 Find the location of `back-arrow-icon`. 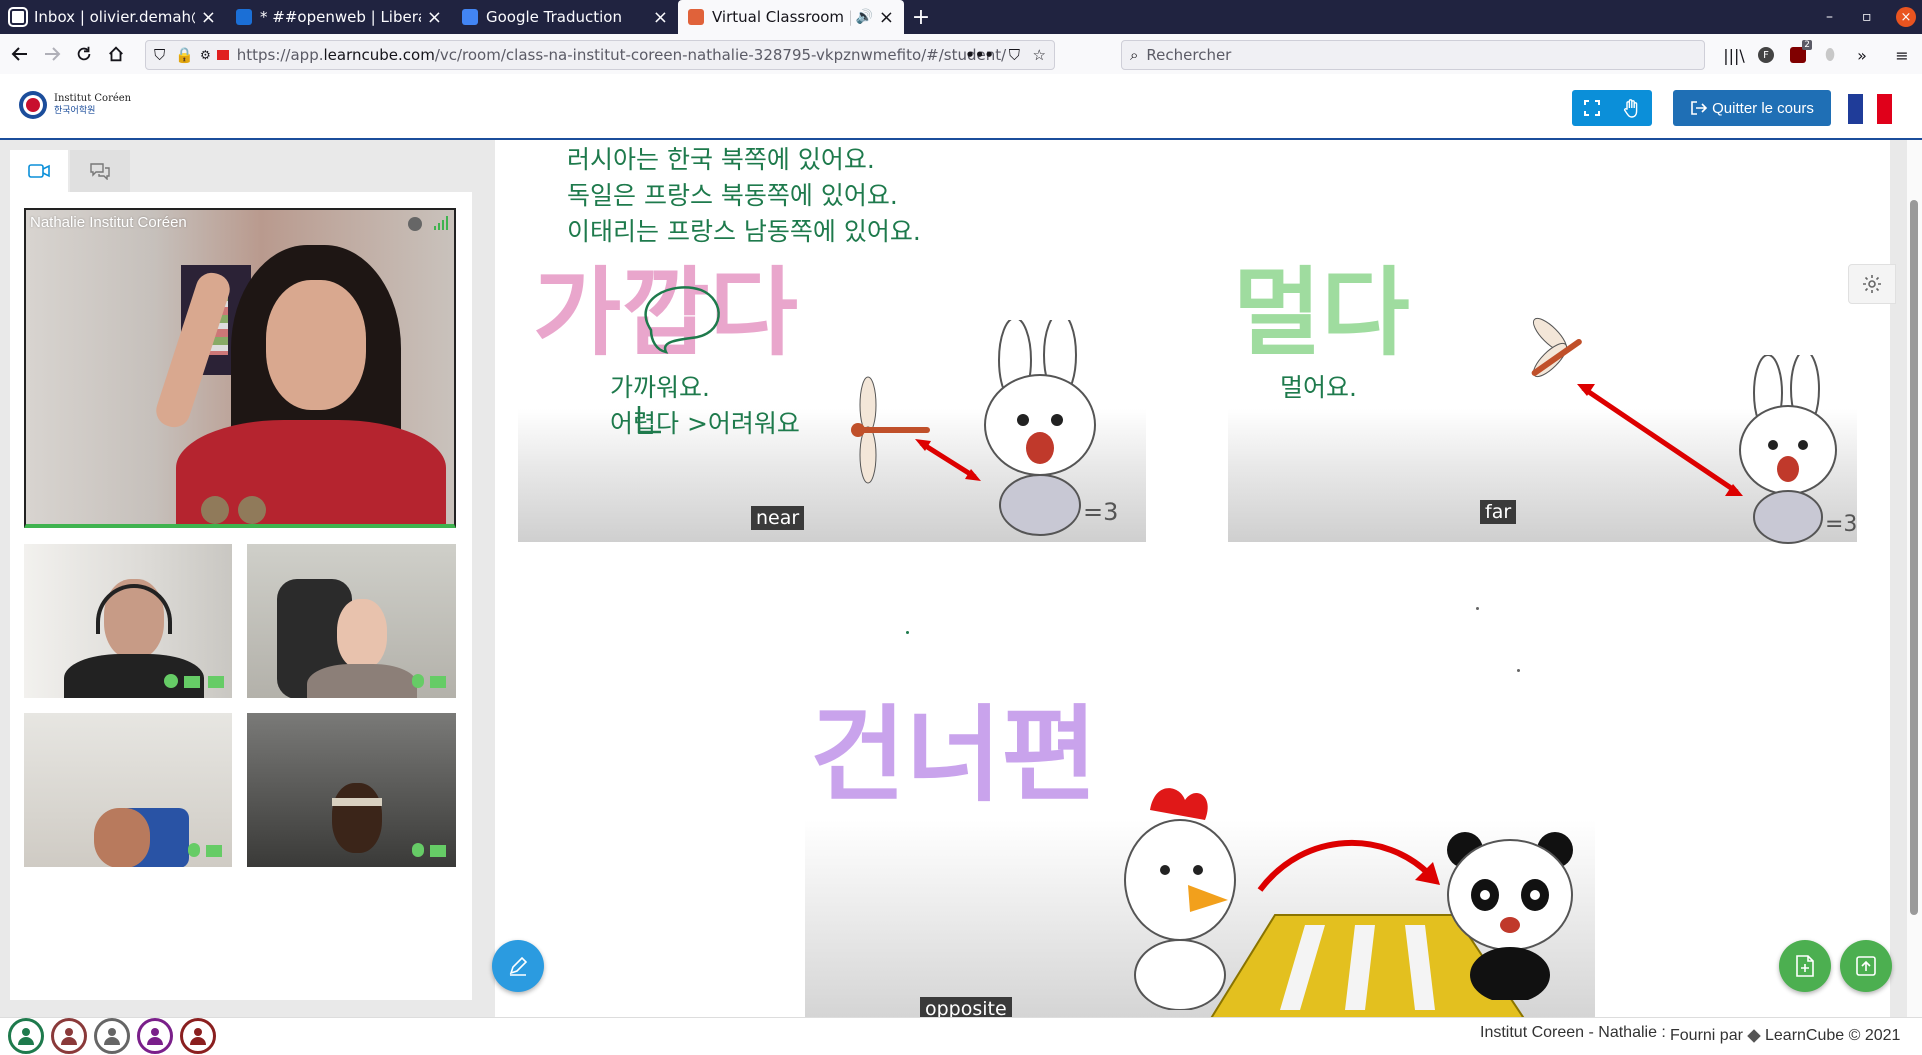

back-arrow-icon is located at coordinates (19, 54).